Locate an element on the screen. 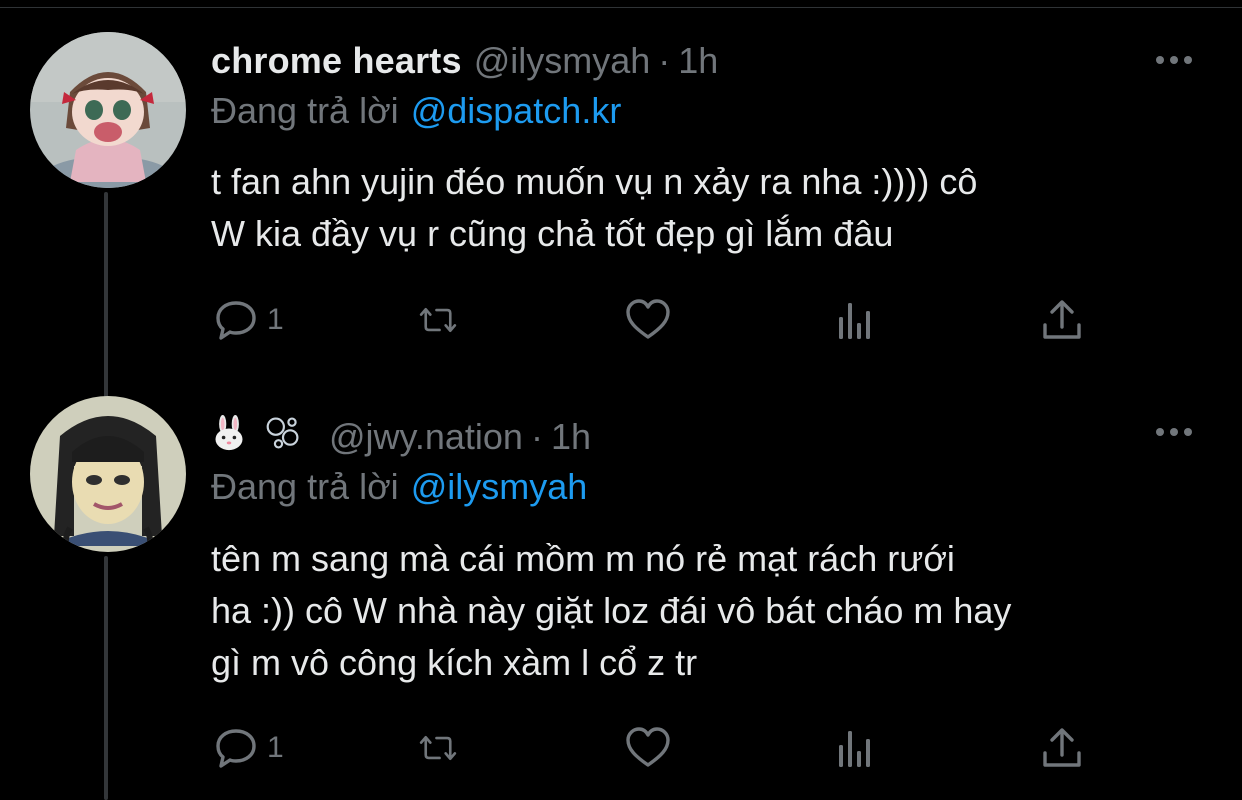 The height and width of the screenshot is (800, 1242). author-name: chrome hearts is located at coordinates (336, 61).